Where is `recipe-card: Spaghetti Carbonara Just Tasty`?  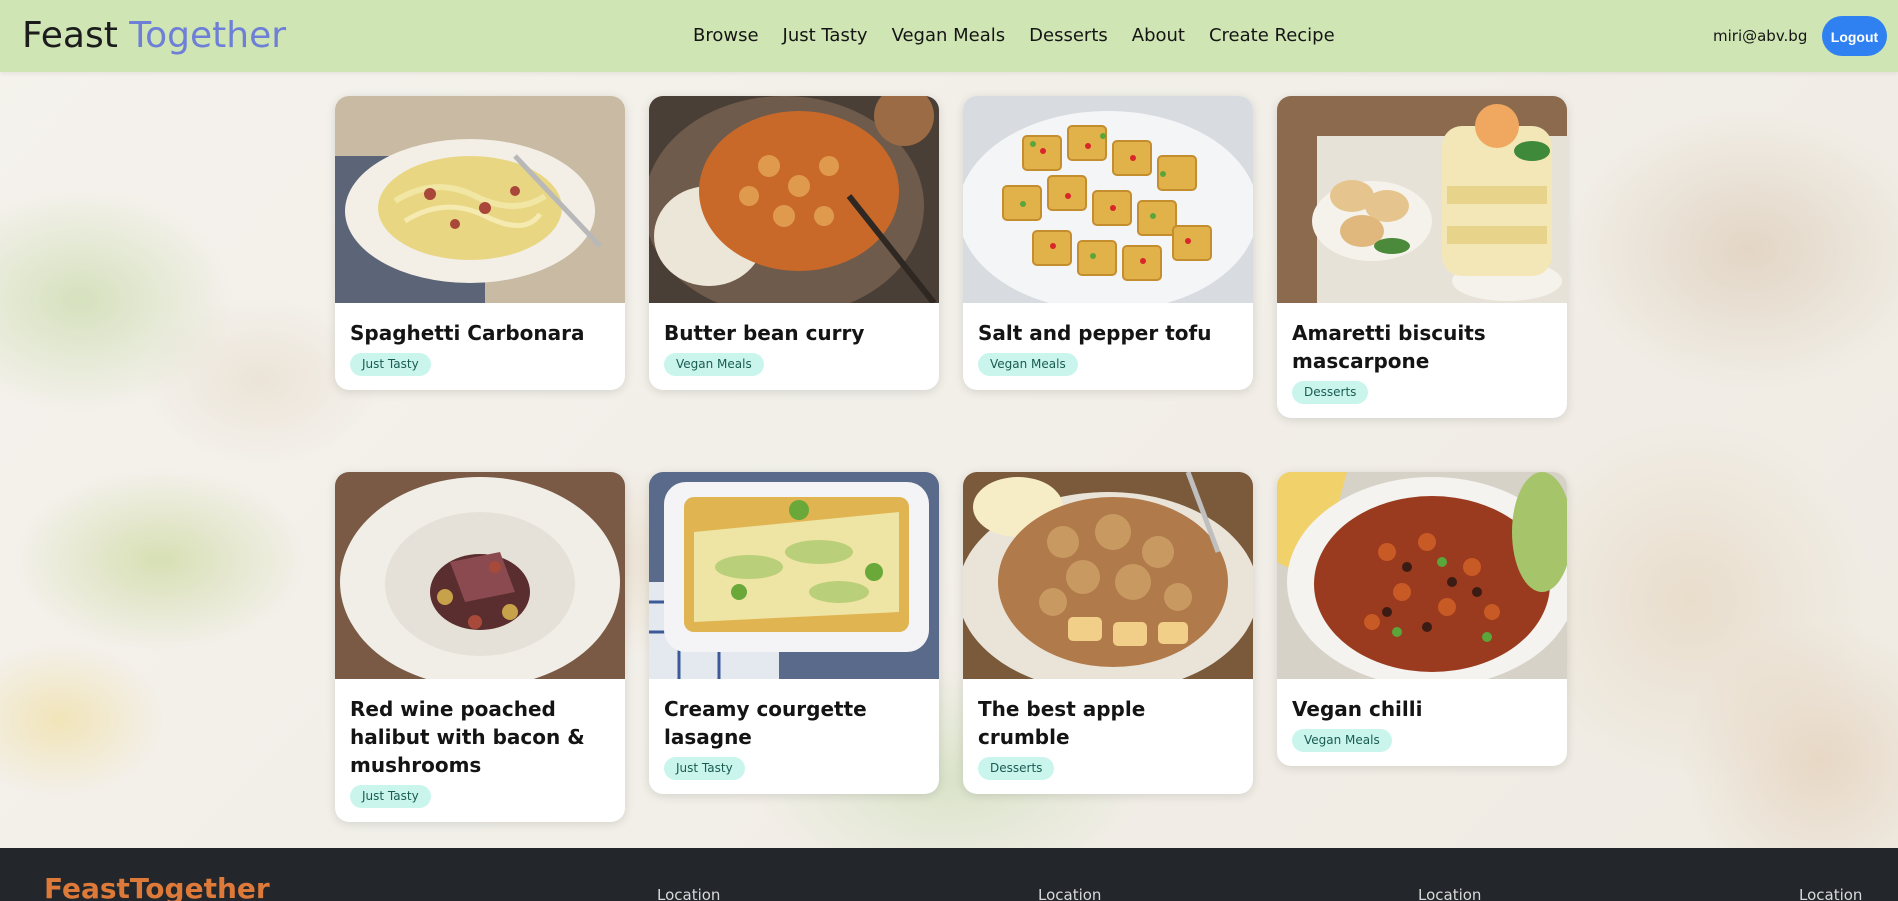
recipe-card: Spaghetti Carbonara Just Tasty is located at coordinates (480, 243).